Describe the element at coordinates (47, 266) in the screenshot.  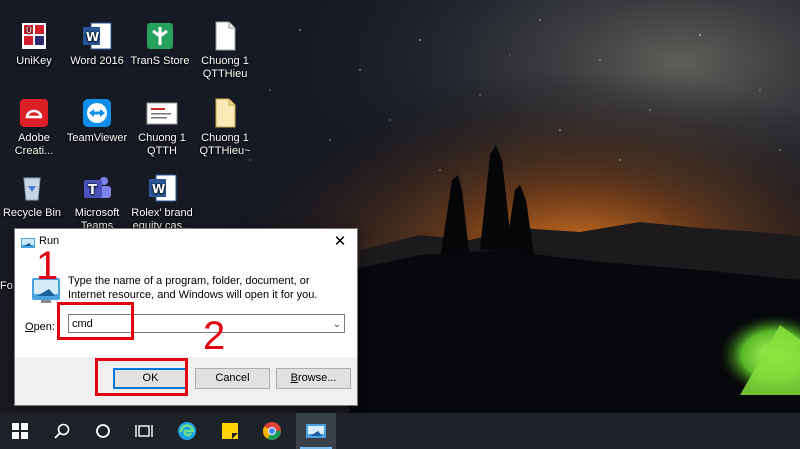
I see `step-1-number: 1` at that location.